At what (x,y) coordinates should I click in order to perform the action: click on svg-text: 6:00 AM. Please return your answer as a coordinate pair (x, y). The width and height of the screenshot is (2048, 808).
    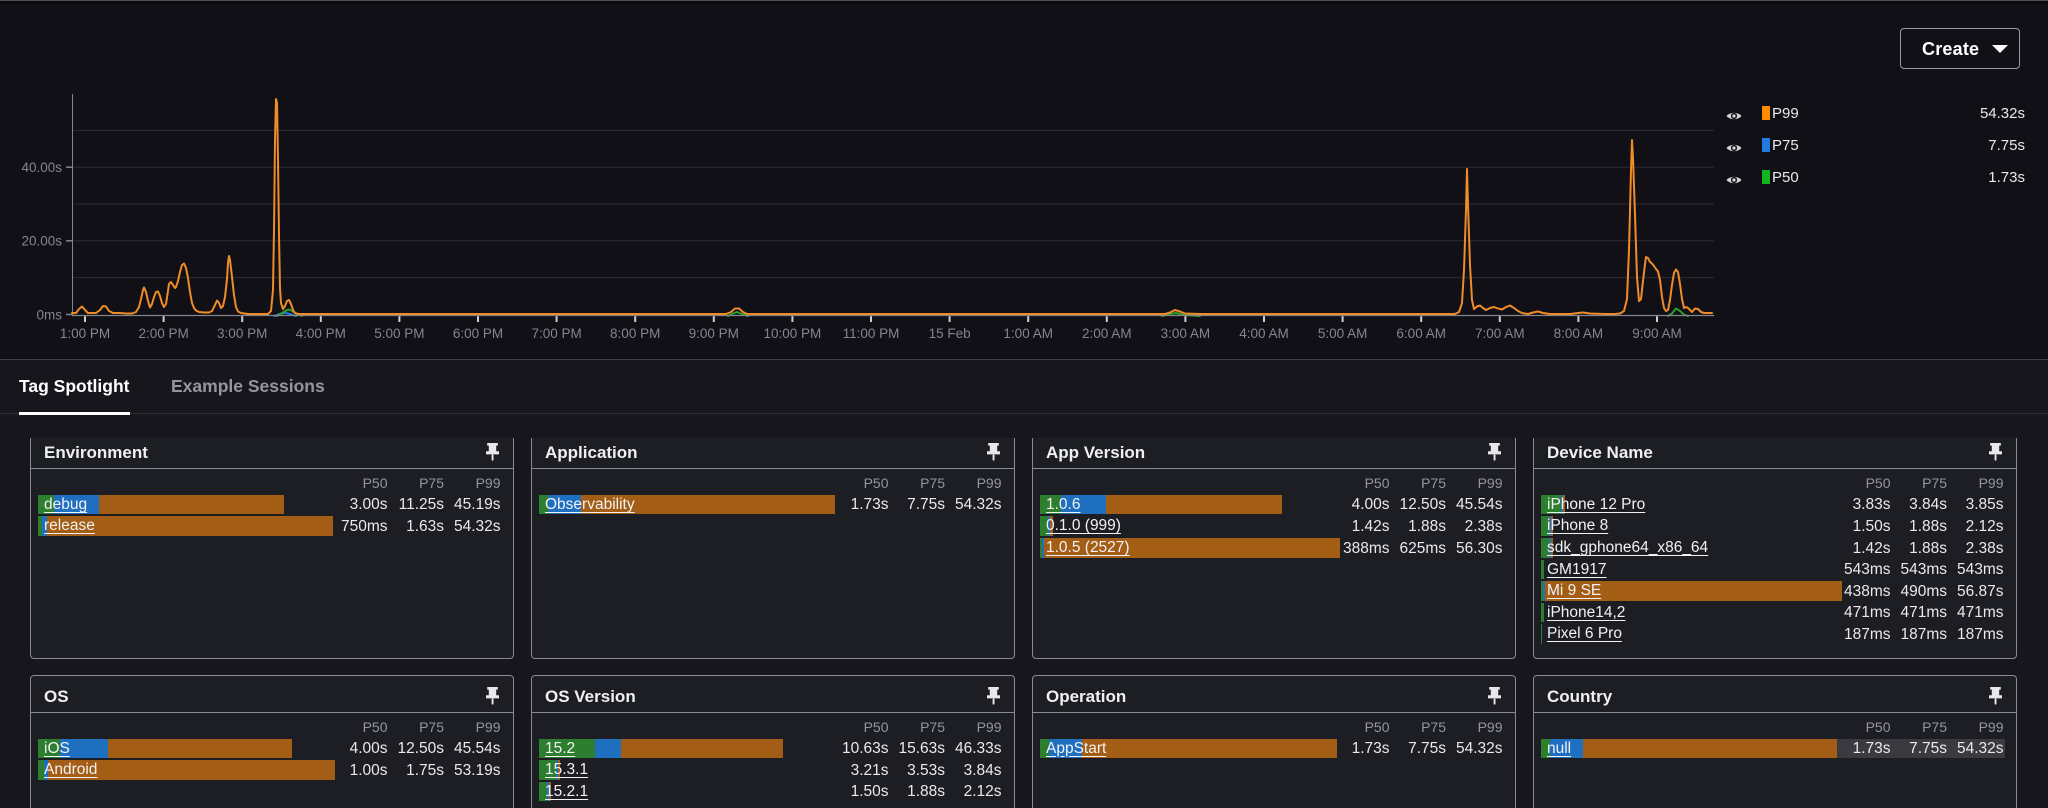
    Looking at the image, I should click on (1421, 333).